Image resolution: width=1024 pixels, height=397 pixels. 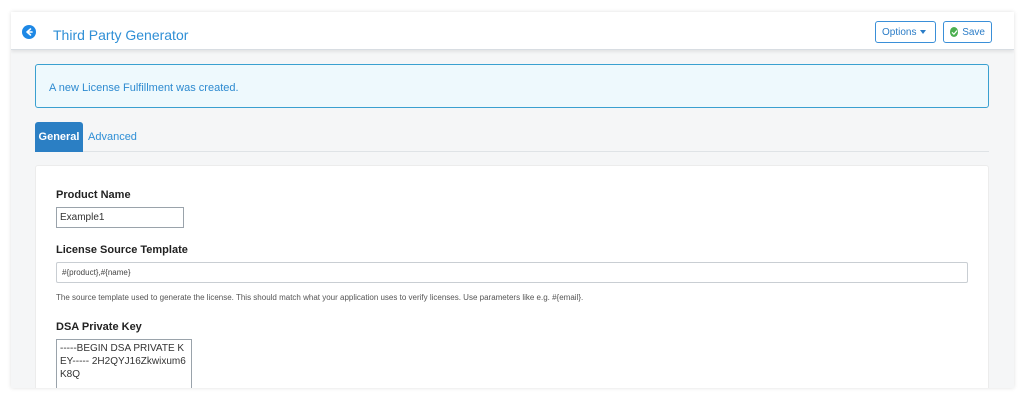 I want to click on save-button: Save, so click(x=967, y=32).